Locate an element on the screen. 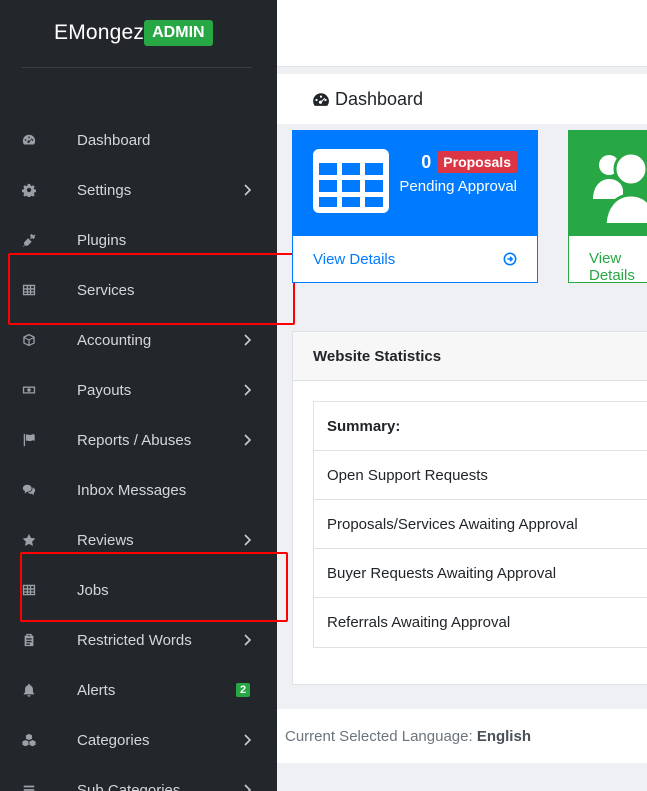 The image size is (647, 791). table-row: Open Support Requests is located at coordinates (480, 475).